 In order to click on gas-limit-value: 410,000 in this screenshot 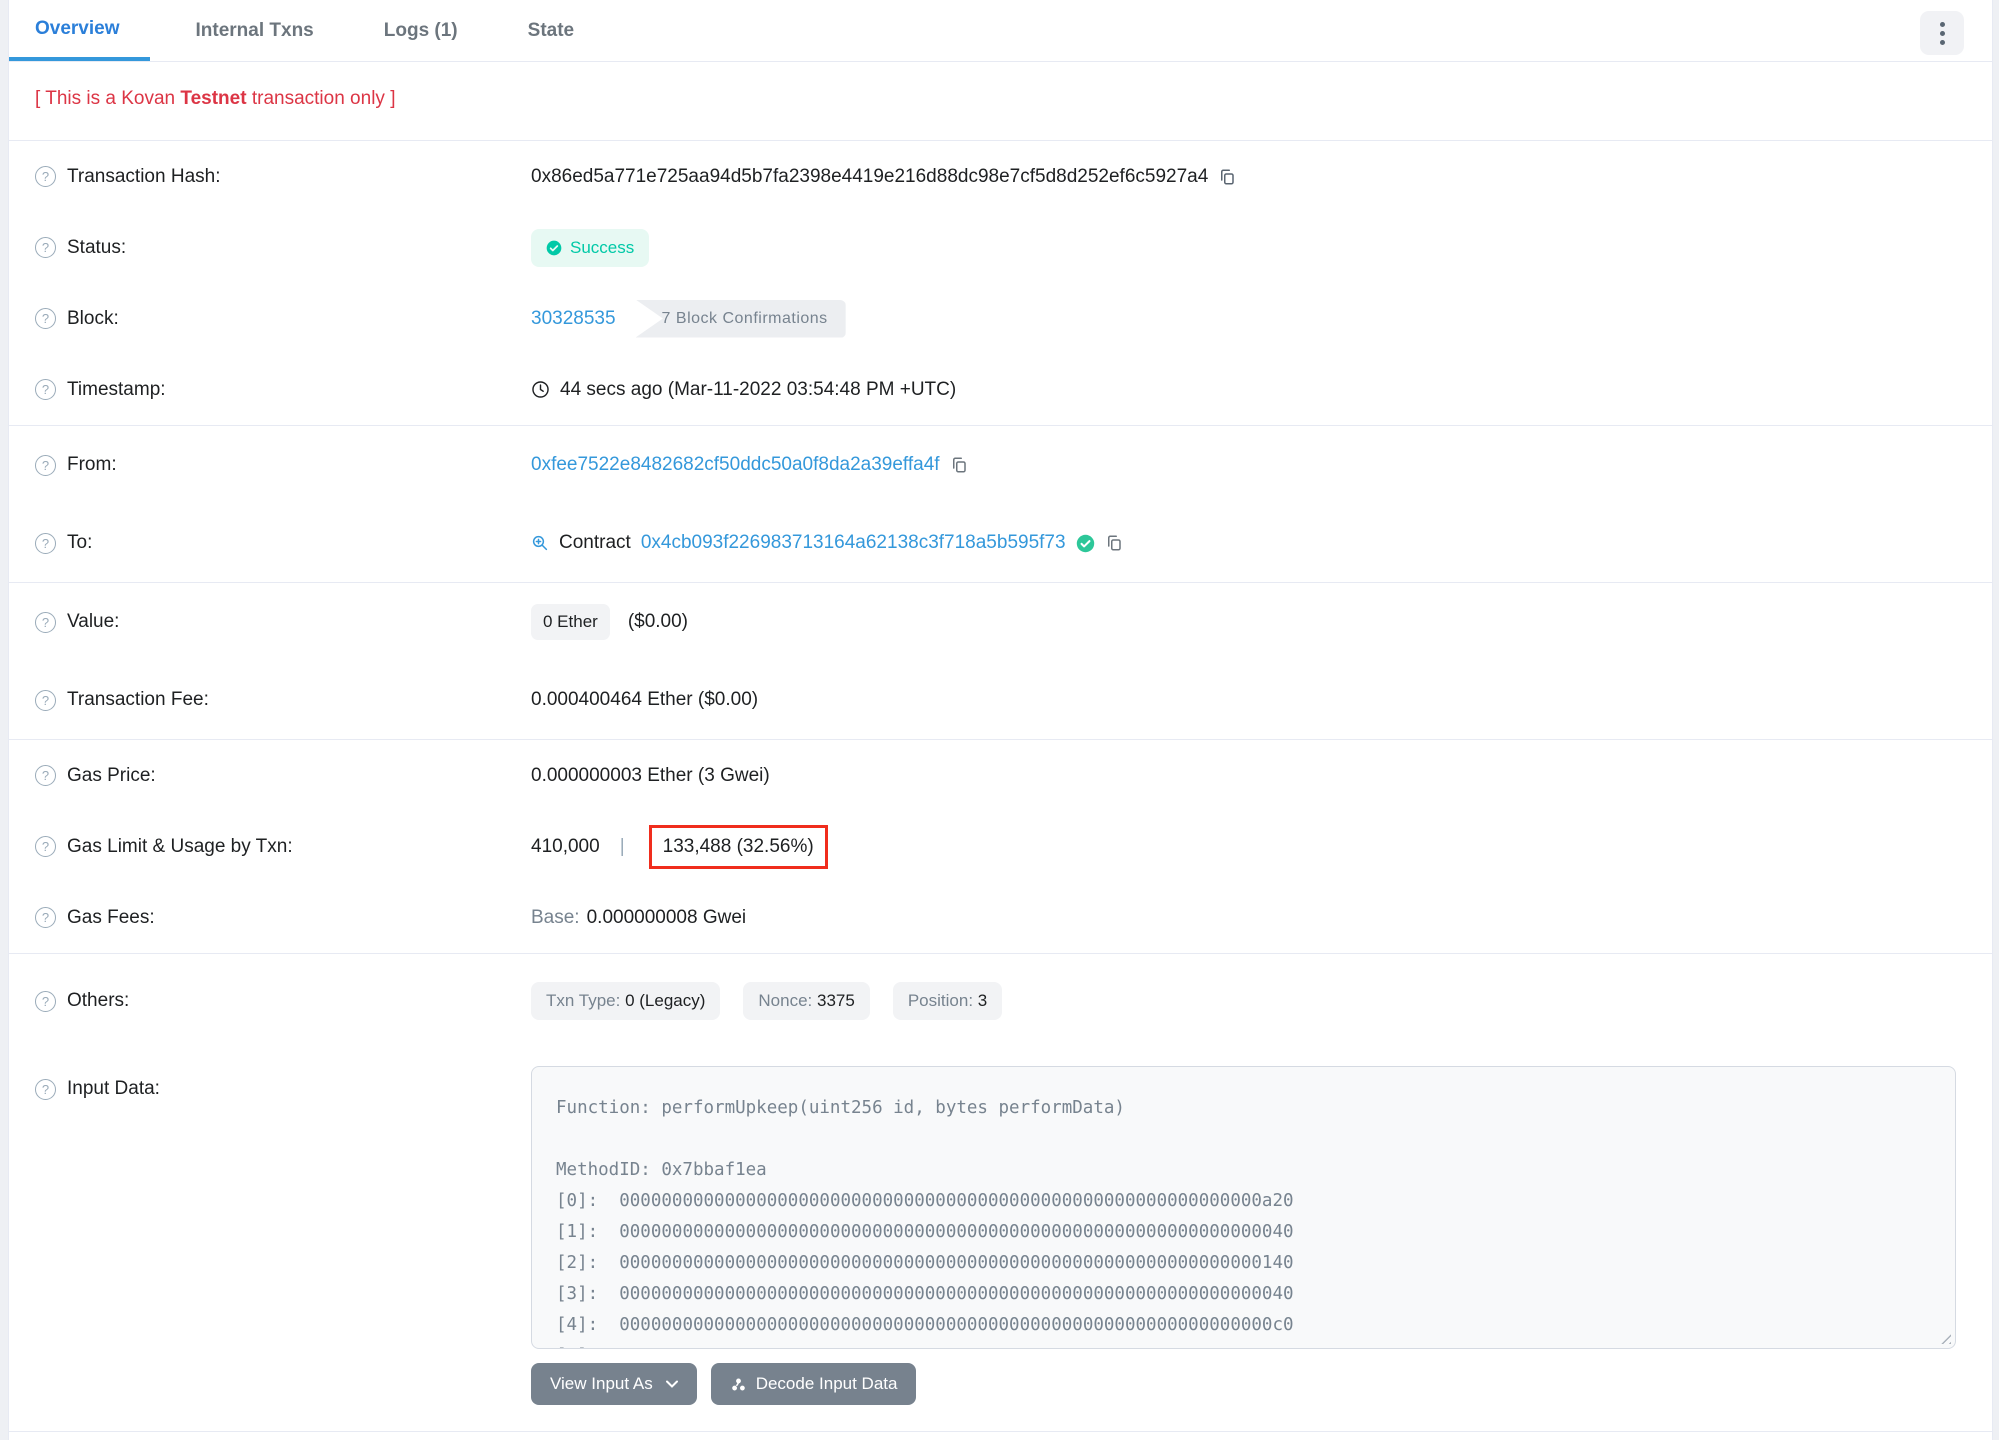, I will do `click(565, 846)`.